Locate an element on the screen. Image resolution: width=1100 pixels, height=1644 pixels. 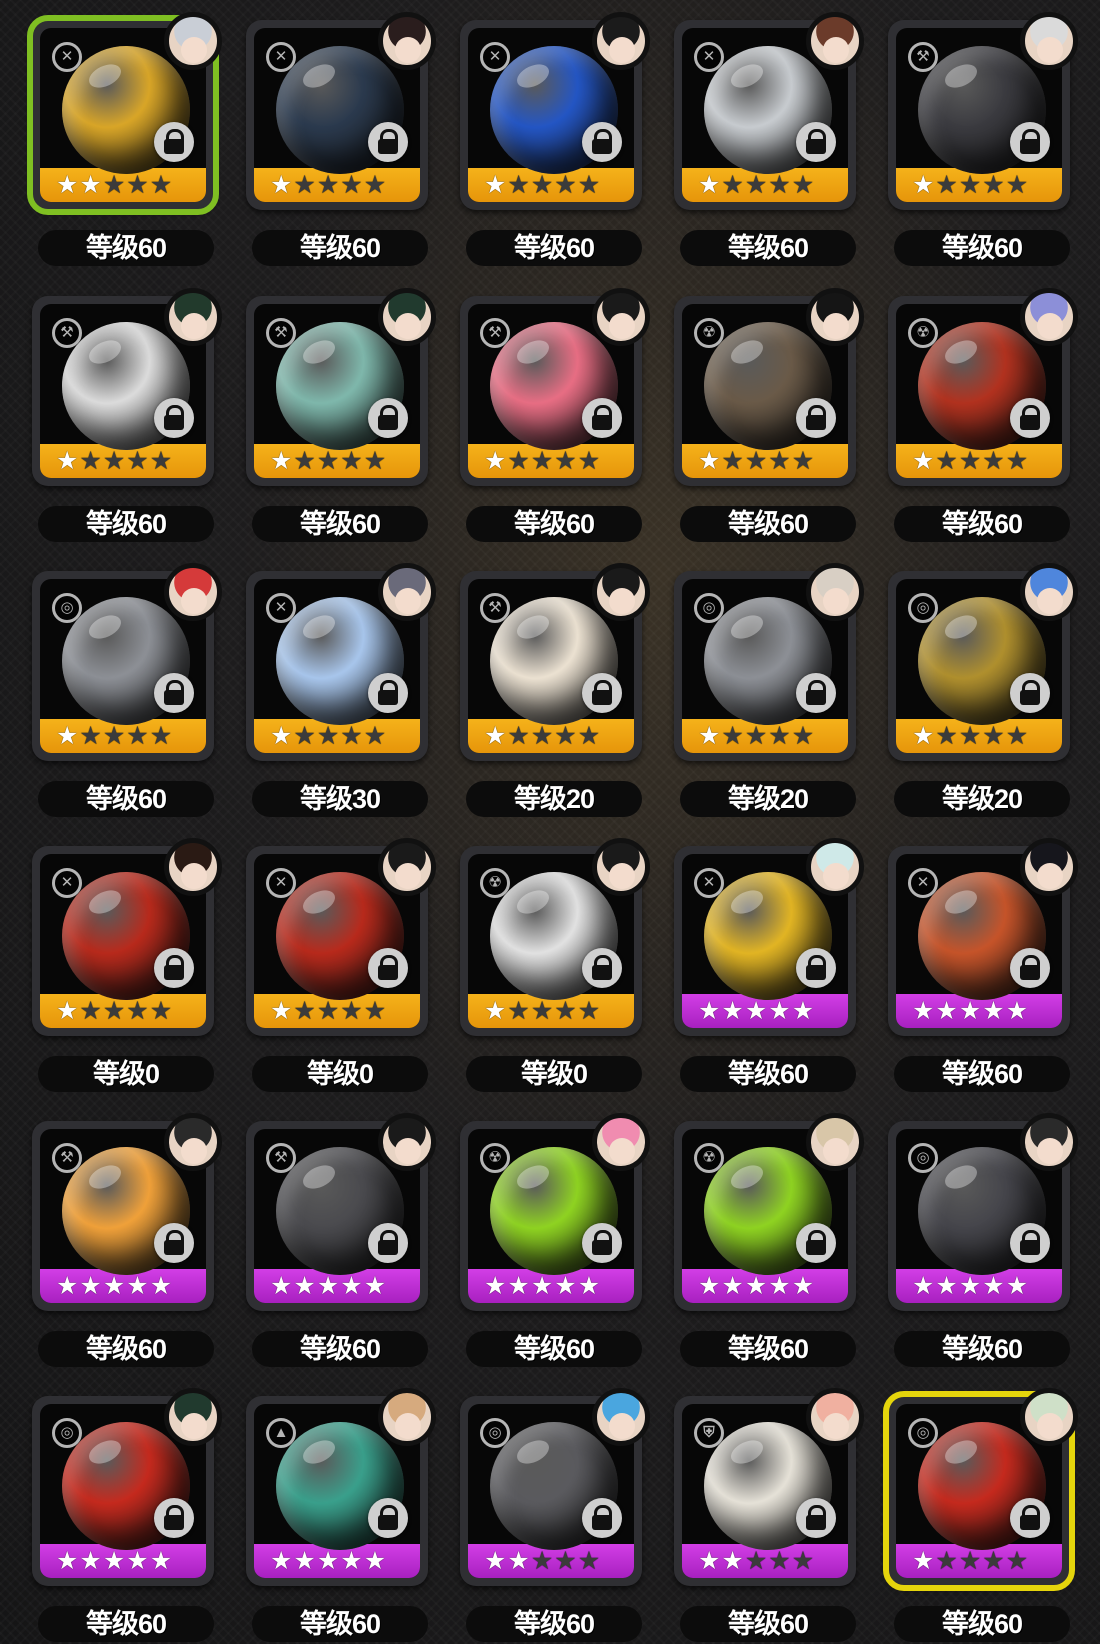
bangboo-card: ⛨ ★ ★ ★ ★ ★ 等级60 is located at coordinates (769, 1515).